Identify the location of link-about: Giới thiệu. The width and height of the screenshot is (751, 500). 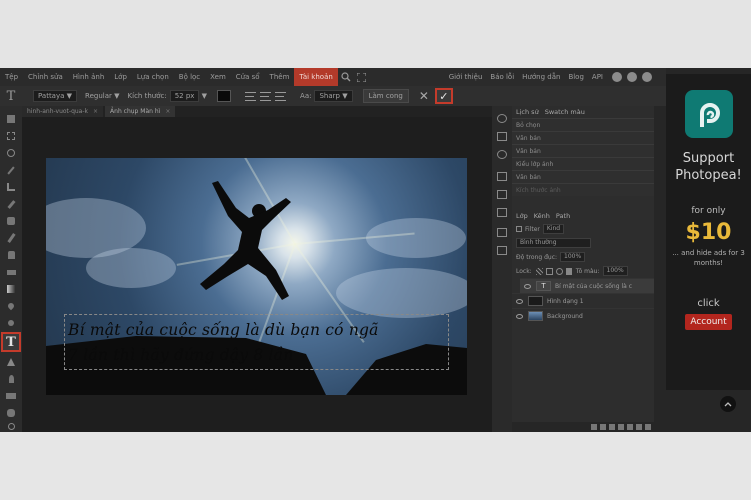
(466, 77).